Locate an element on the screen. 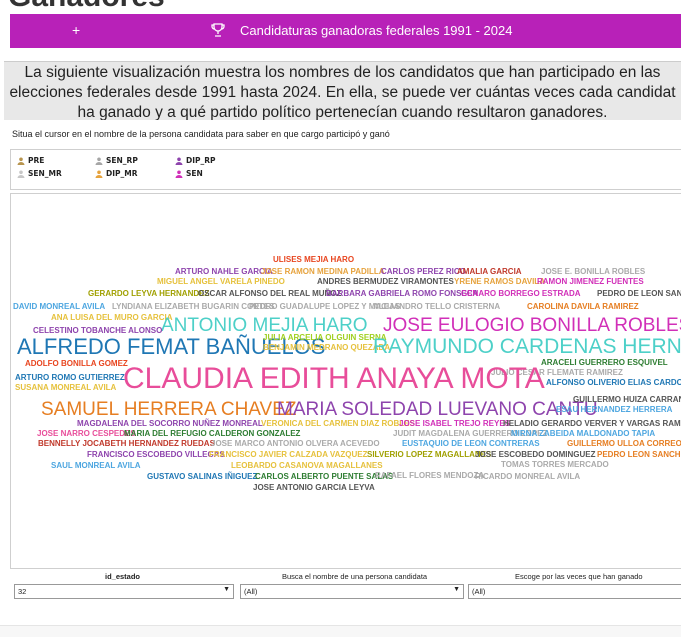 The image size is (681, 637). candidate-name: MARIA DEL REFUGIO CALDERON GONZALEZ is located at coordinates (212, 434).